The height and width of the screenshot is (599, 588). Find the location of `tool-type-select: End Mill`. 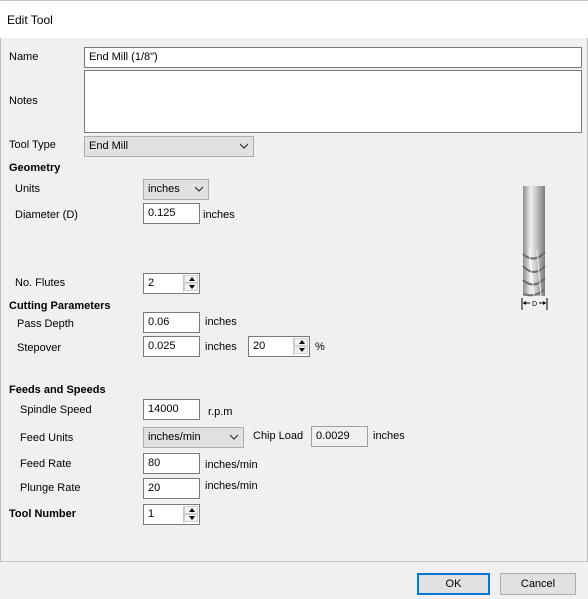

tool-type-select: End Mill is located at coordinates (169, 146).